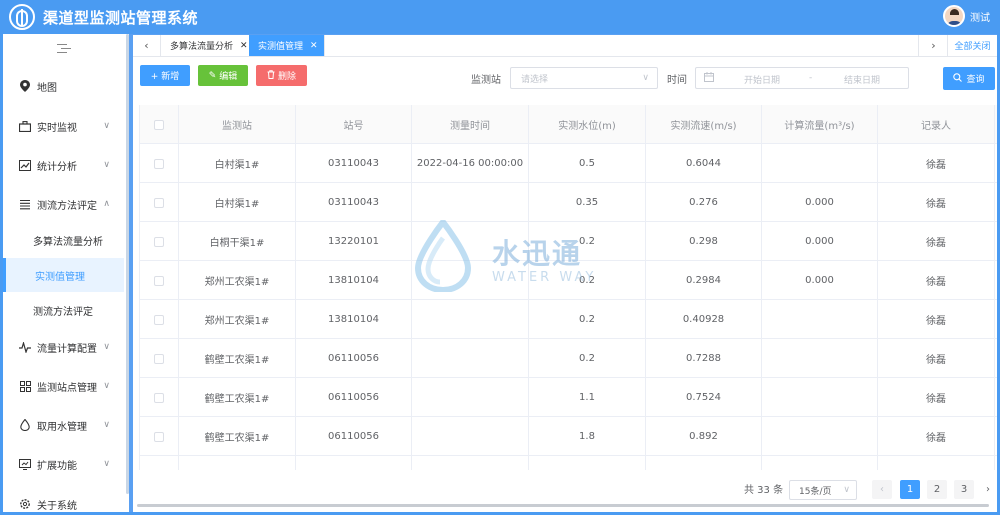  Describe the element at coordinates (64, 50) in the screenshot. I see `collapse-menu-icon` at that location.